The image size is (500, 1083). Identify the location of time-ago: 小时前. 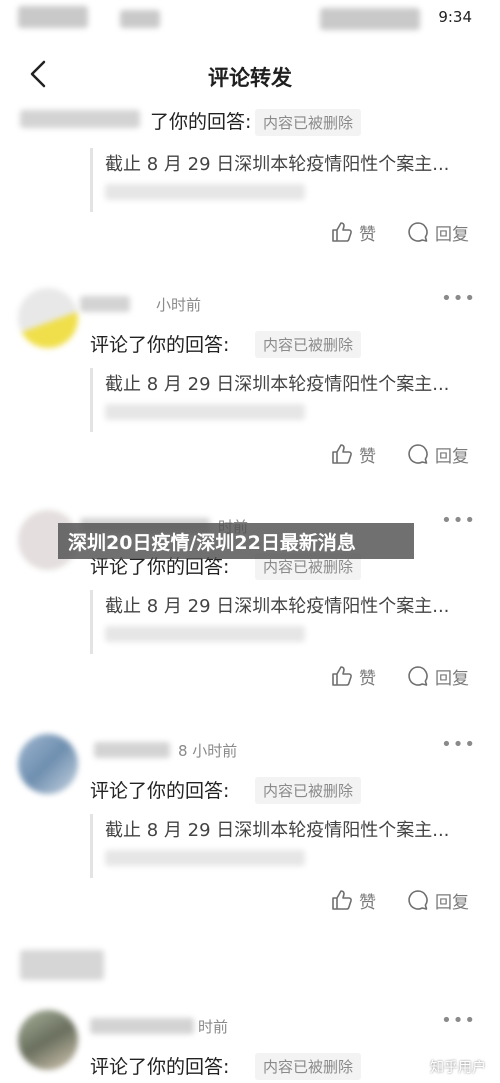
(179, 305).